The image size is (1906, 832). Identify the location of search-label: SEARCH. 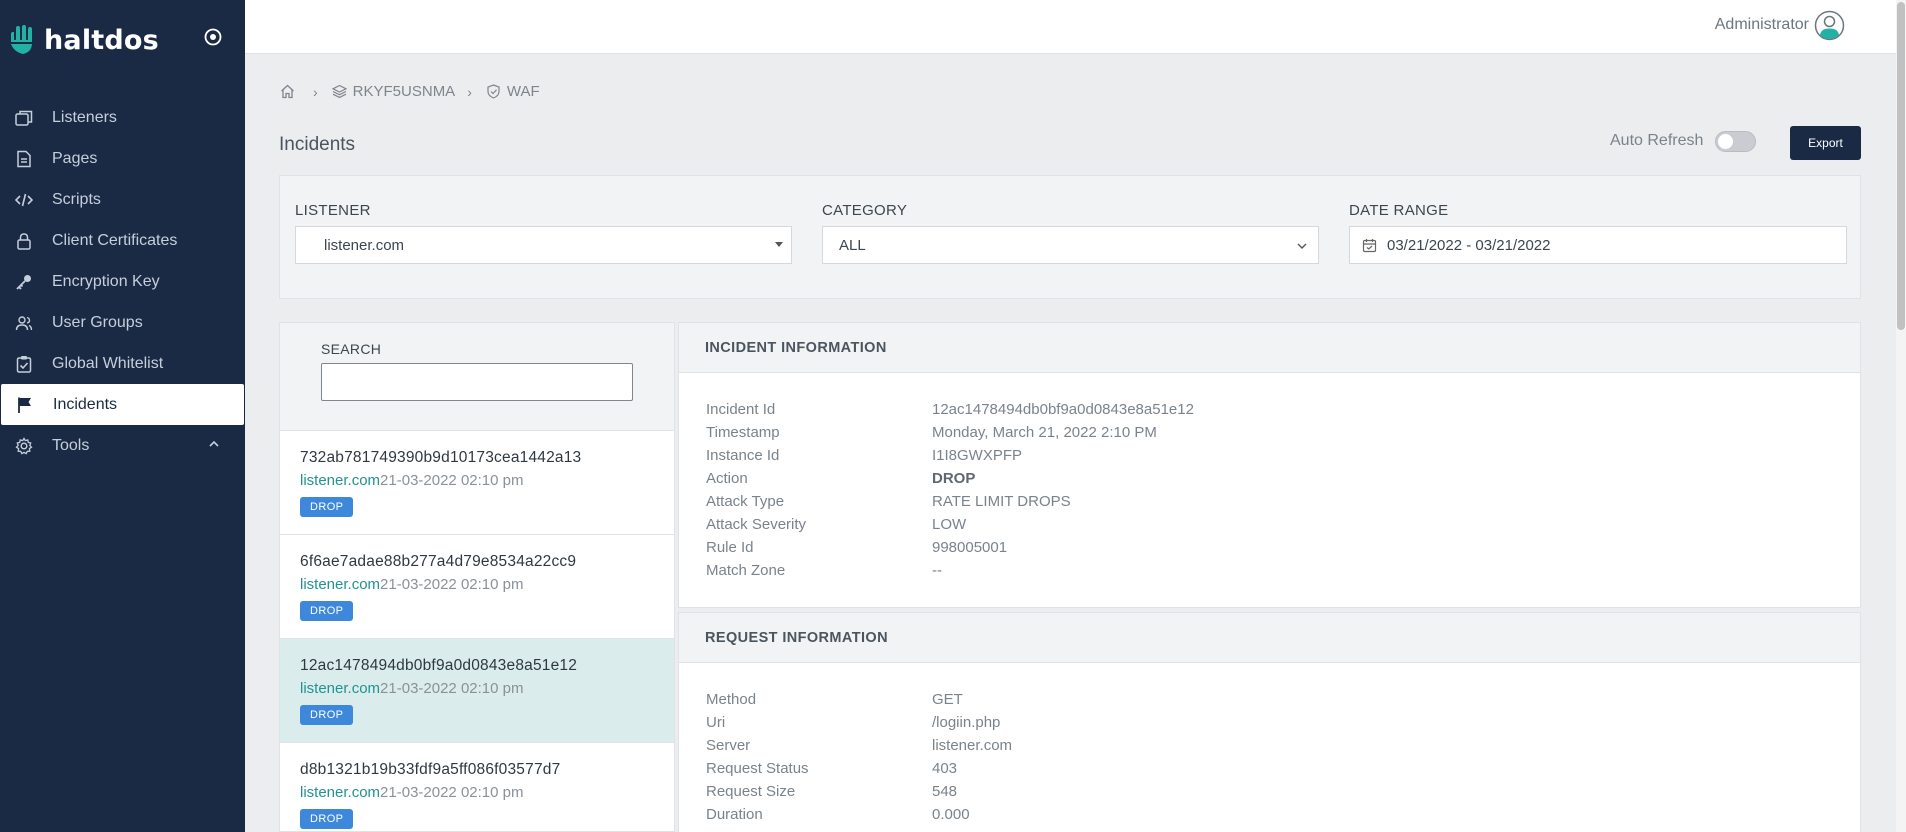
(351, 349).